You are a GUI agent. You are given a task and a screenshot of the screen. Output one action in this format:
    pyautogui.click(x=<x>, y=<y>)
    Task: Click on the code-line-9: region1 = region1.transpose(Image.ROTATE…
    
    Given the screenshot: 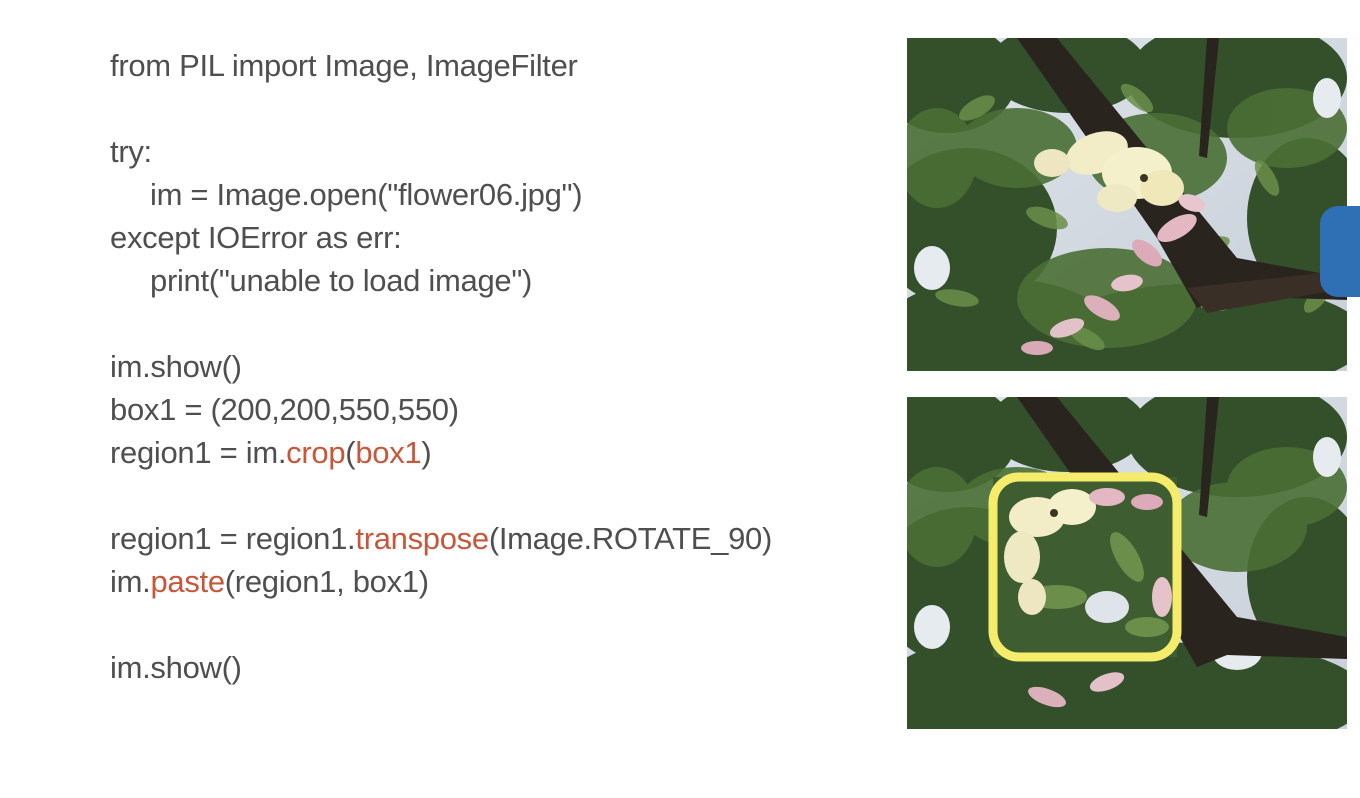 What is the action you would take?
    pyautogui.click(x=441, y=538)
    